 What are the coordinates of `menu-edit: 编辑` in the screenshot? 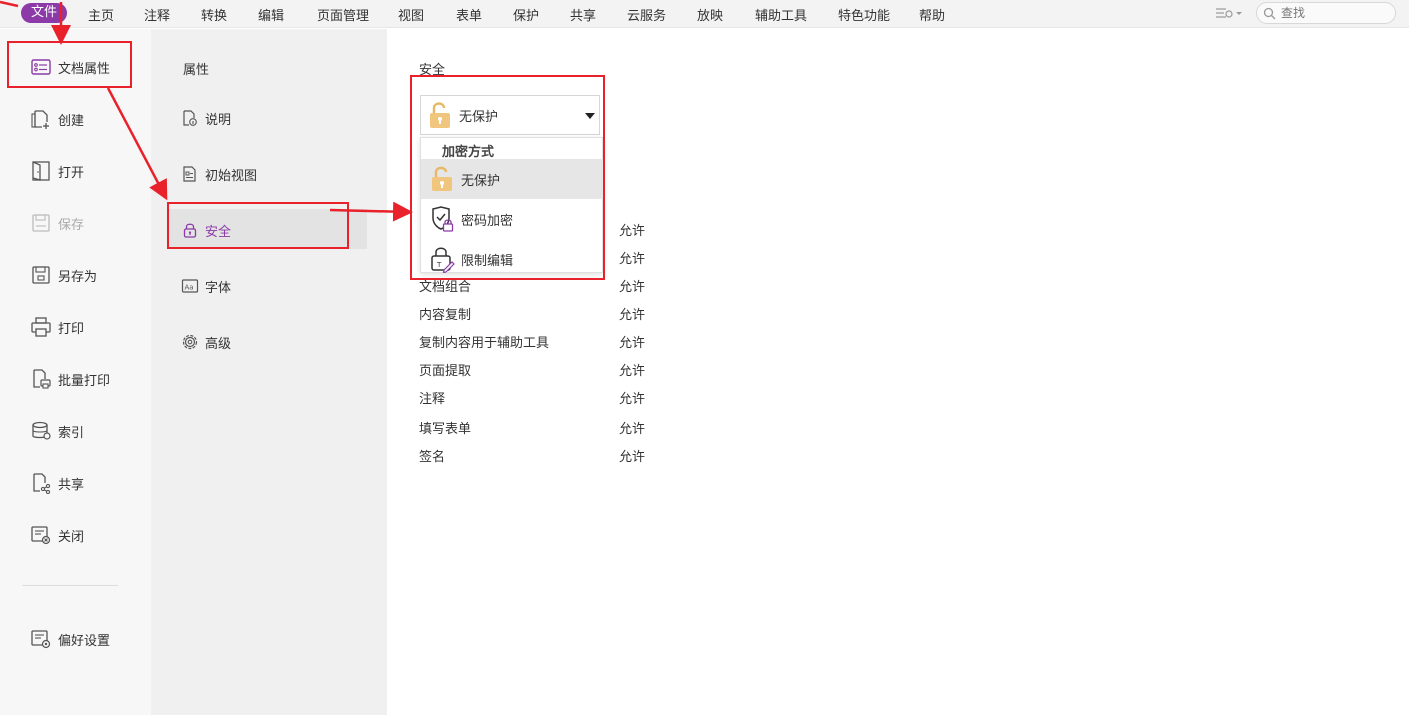 It's located at (271, 14).